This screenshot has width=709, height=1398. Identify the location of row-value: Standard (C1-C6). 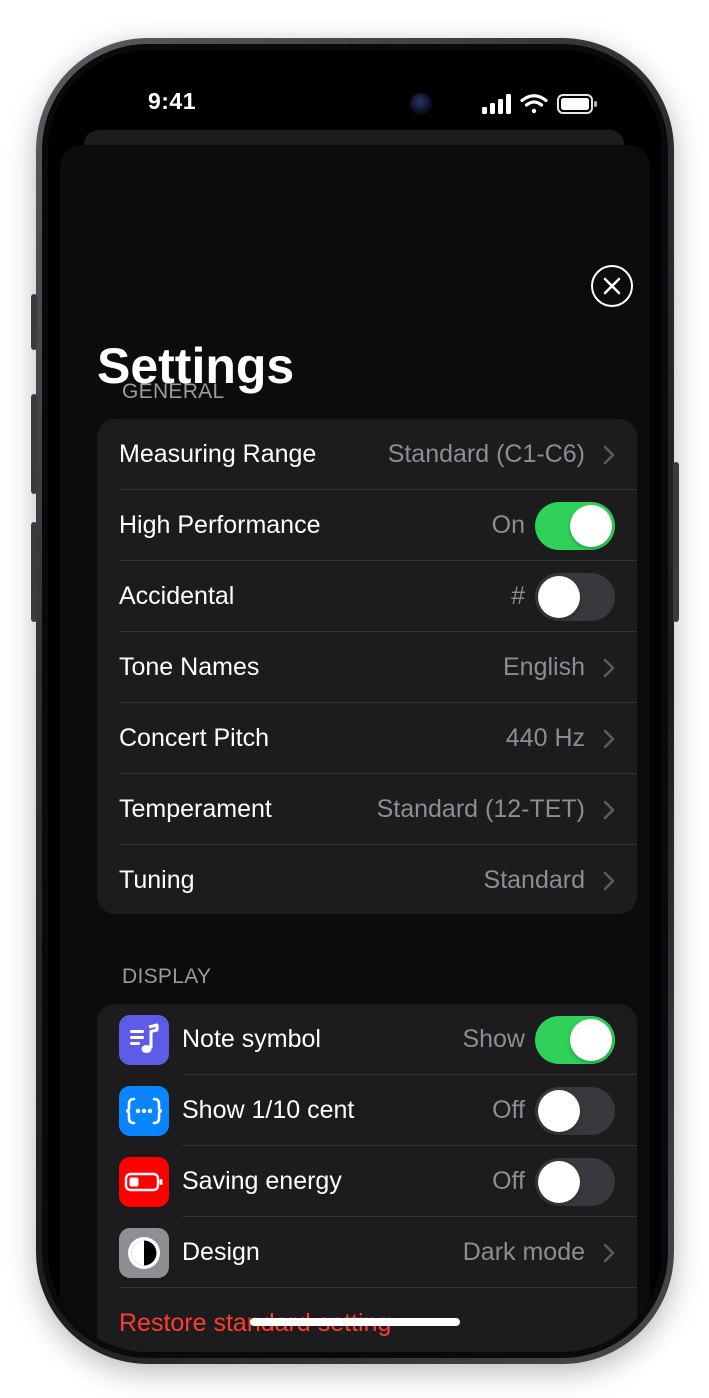
(486, 454).